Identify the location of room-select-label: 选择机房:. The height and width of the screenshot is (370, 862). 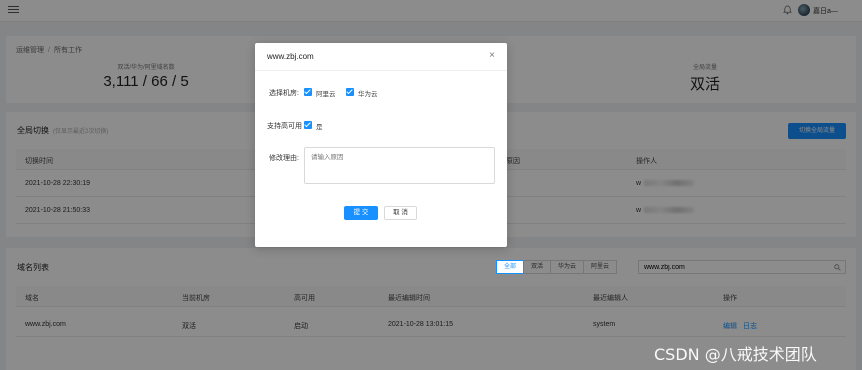
(284, 93).